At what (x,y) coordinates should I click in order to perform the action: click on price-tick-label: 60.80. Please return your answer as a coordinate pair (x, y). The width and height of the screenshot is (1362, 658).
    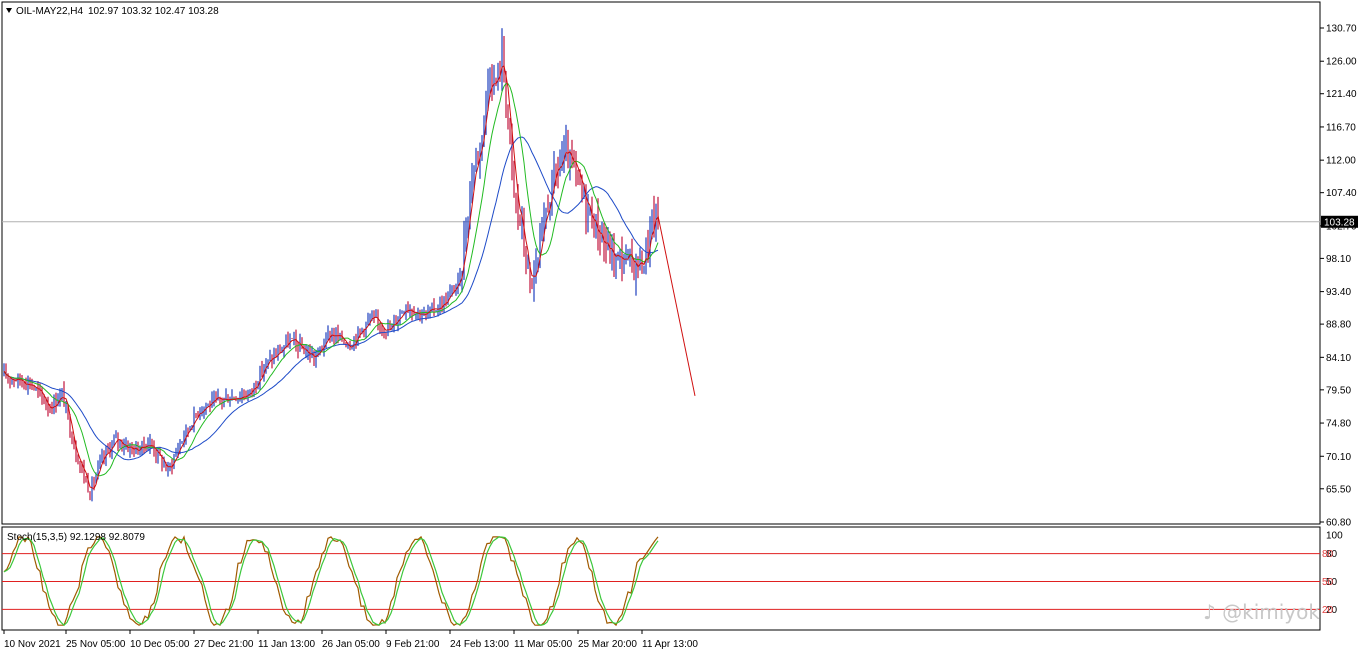
    Looking at the image, I should click on (1338, 523).